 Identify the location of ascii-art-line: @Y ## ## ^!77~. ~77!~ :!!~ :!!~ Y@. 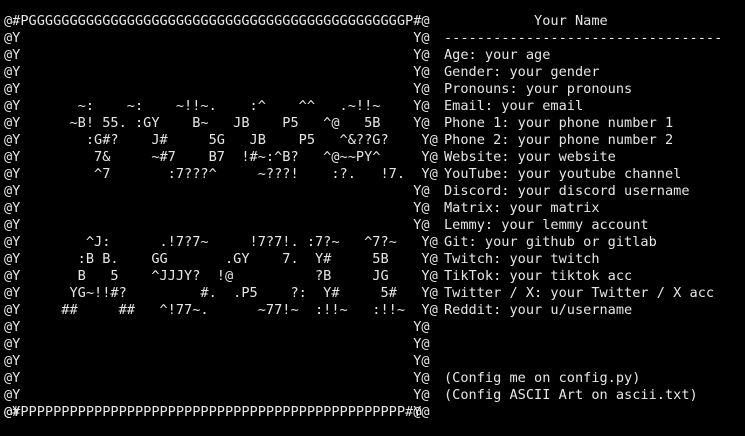
(221, 310).